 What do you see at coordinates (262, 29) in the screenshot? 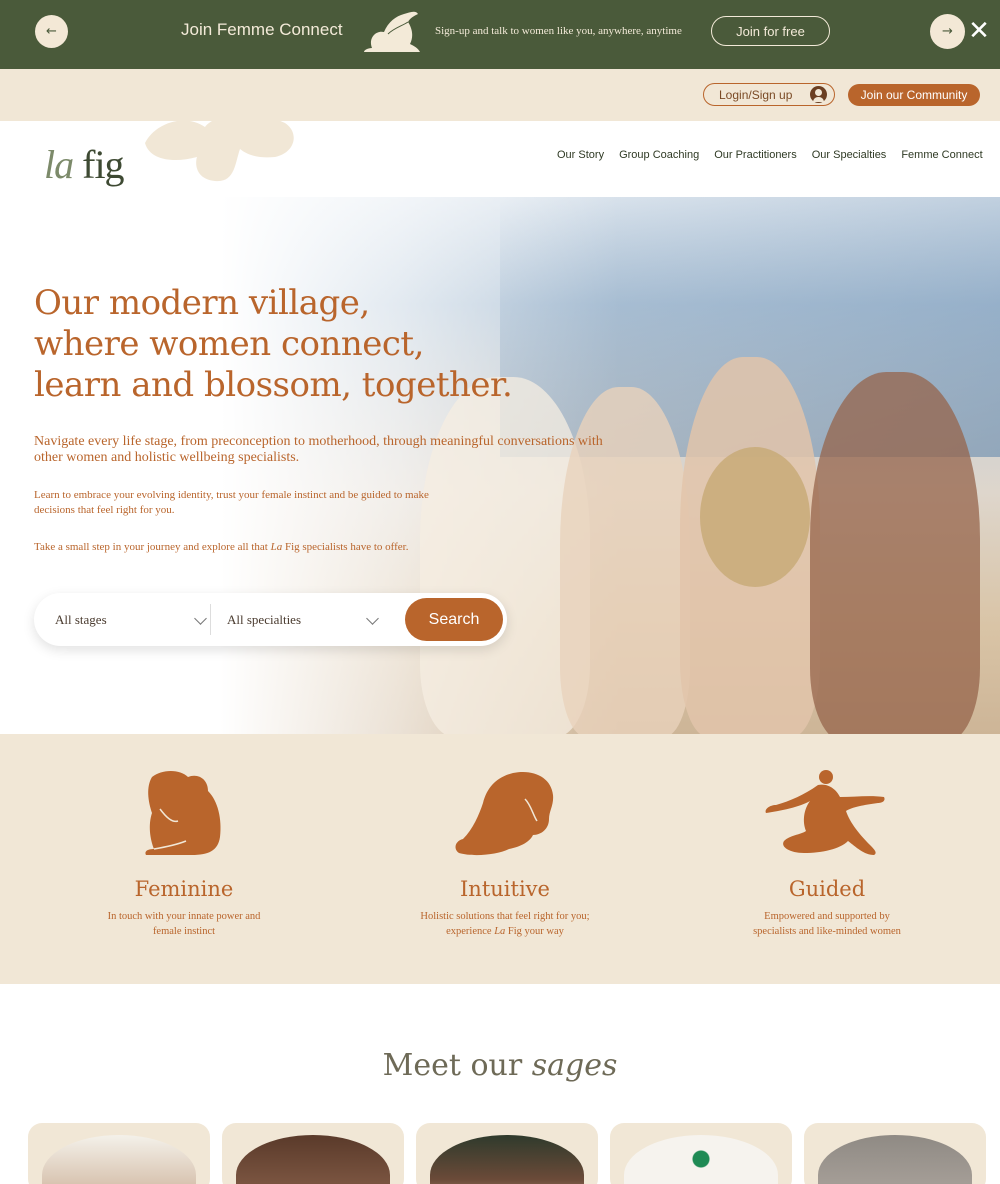
I see `promo-title: Join Femme Connect` at bounding box center [262, 29].